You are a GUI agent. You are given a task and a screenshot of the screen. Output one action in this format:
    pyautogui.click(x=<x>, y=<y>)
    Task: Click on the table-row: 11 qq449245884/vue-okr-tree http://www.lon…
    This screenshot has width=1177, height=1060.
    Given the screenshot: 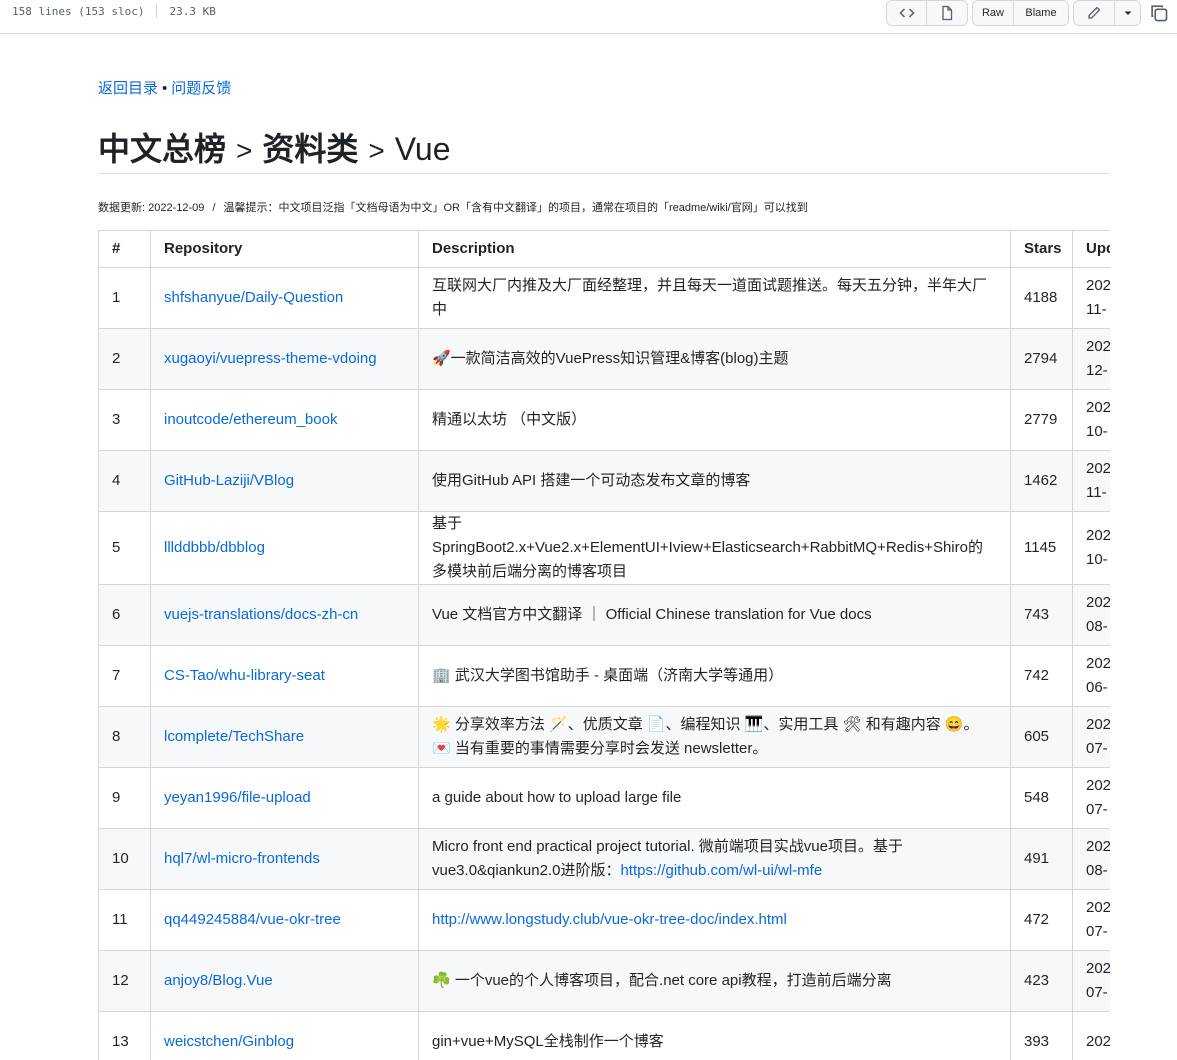 What is the action you would take?
    pyautogui.click(x=605, y=920)
    